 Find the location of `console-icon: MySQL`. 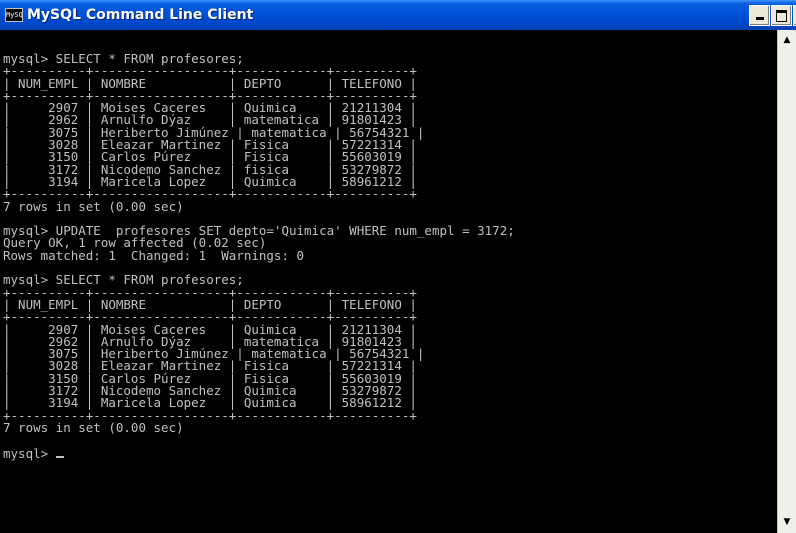

console-icon: MySQL is located at coordinates (14, 15).